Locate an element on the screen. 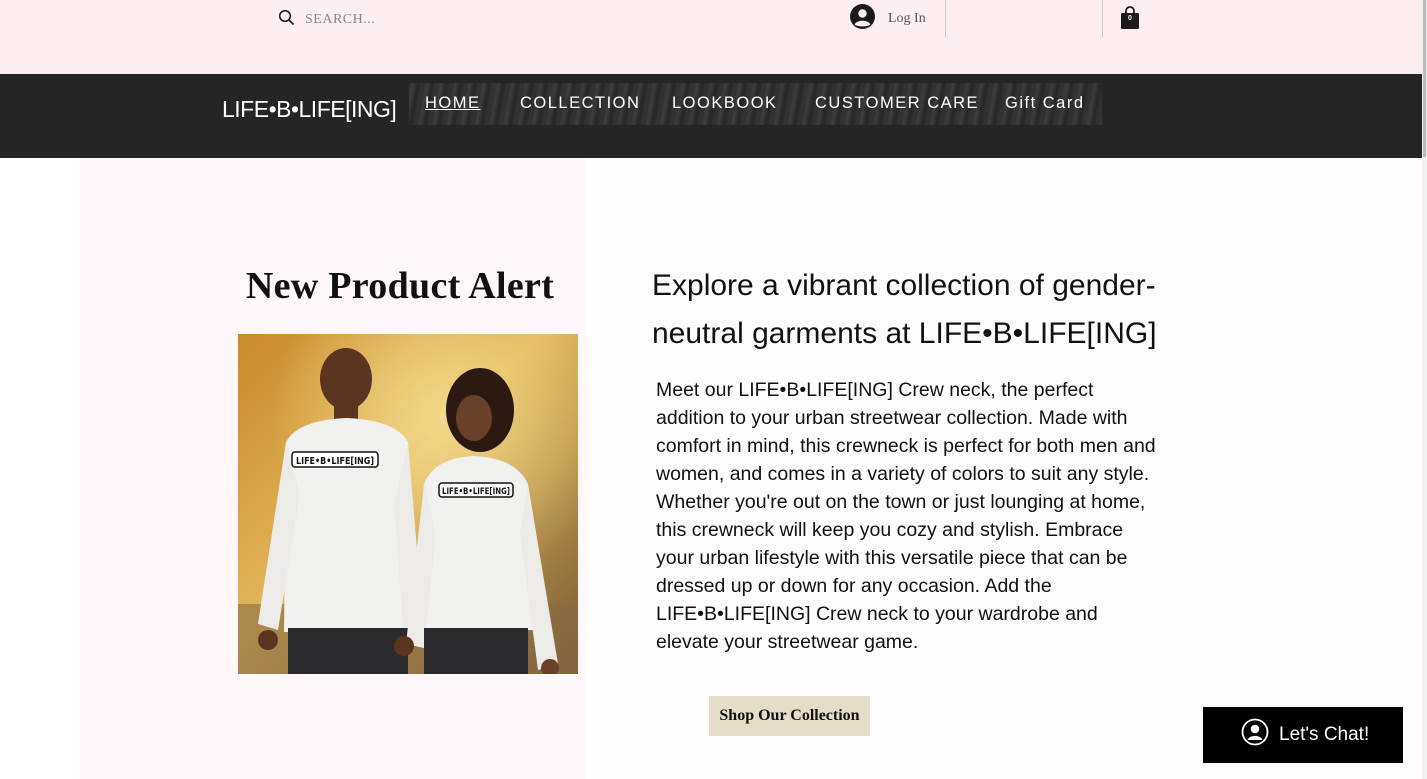  cart-button: 0 is located at coordinates (1130, 17).